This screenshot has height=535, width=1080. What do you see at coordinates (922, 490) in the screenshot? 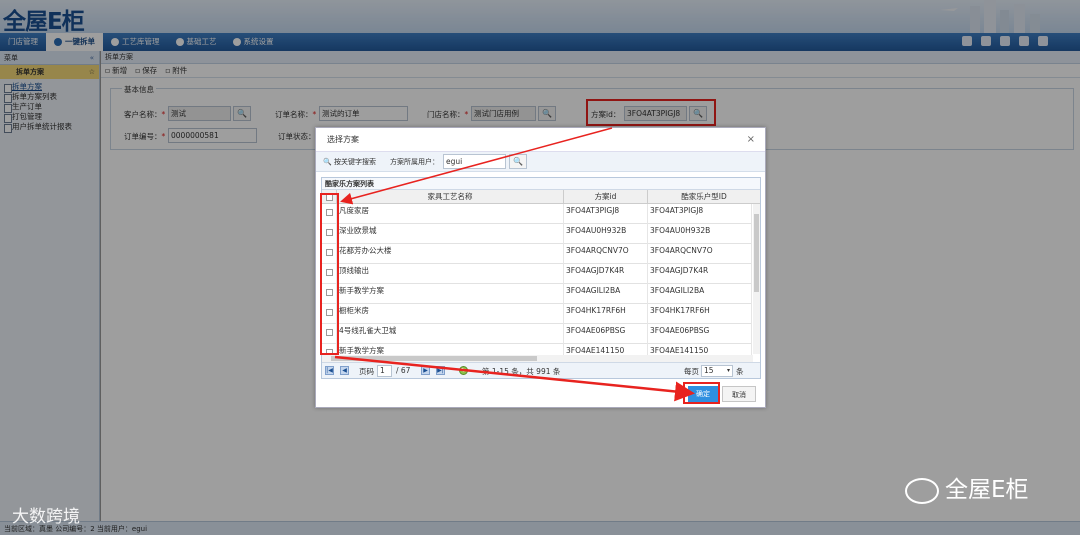
I see `wechat-icon` at bounding box center [922, 490].